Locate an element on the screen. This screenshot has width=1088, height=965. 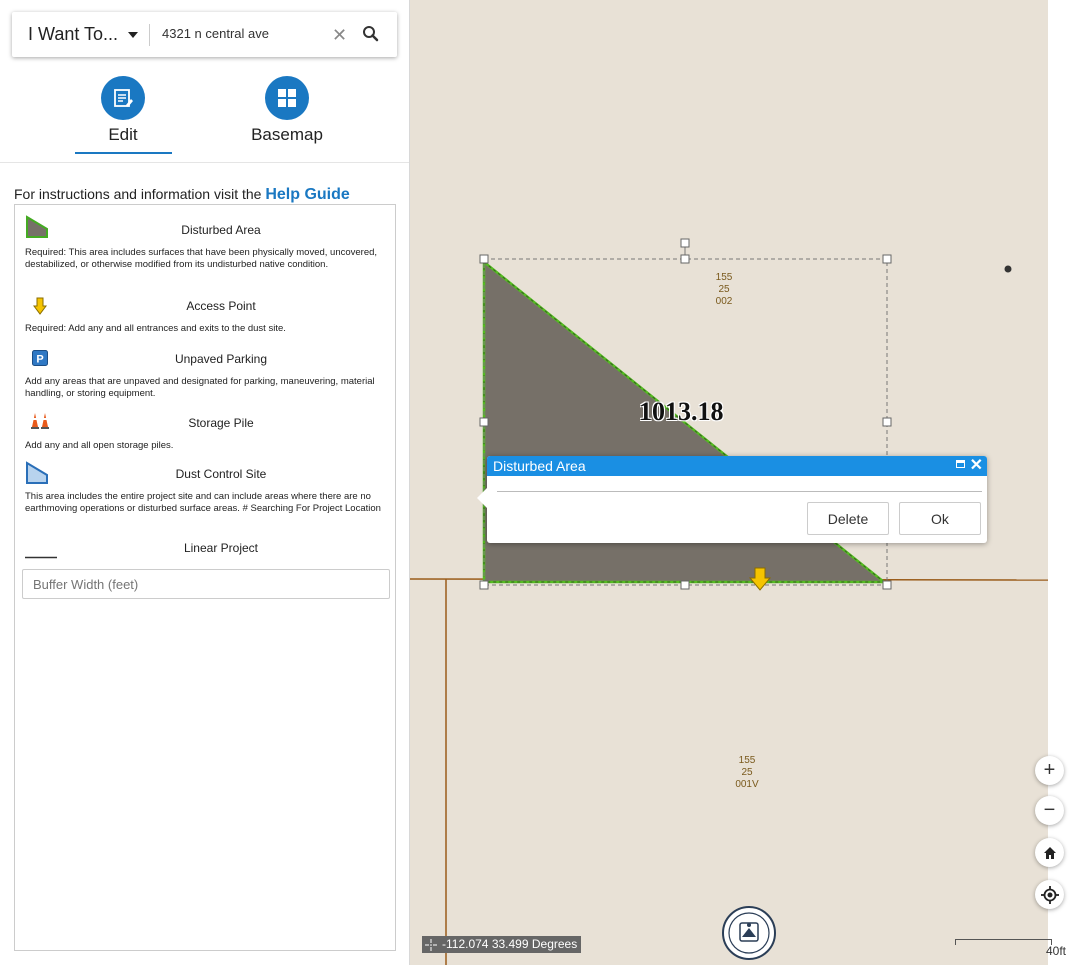
tab-basemap-label: Basemap is located at coordinates (287, 134).